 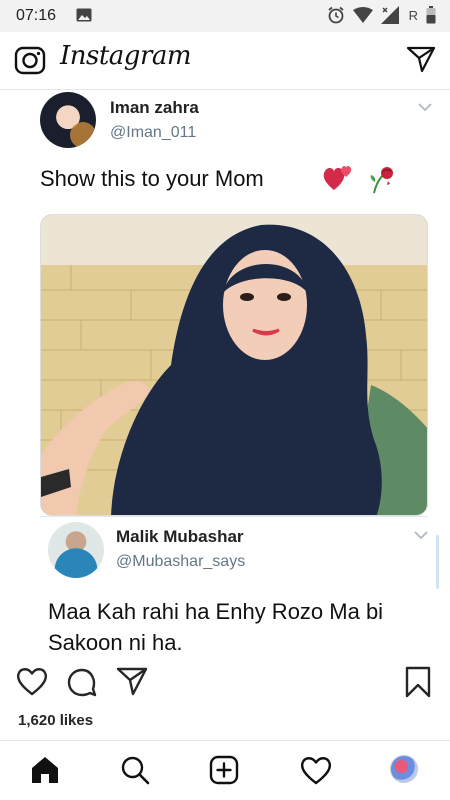 What do you see at coordinates (135, 770) in the screenshot?
I see `search-icon` at bounding box center [135, 770].